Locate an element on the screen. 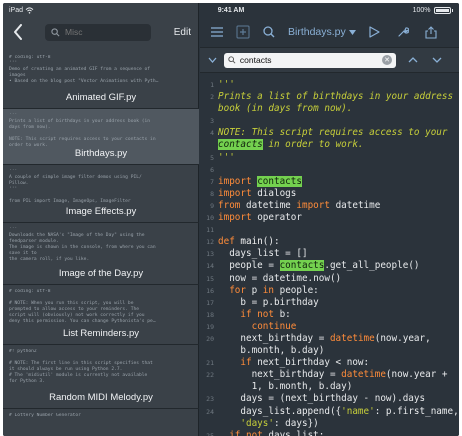 The image size is (462, 436). line-number: 2 is located at coordinates (212, 97).